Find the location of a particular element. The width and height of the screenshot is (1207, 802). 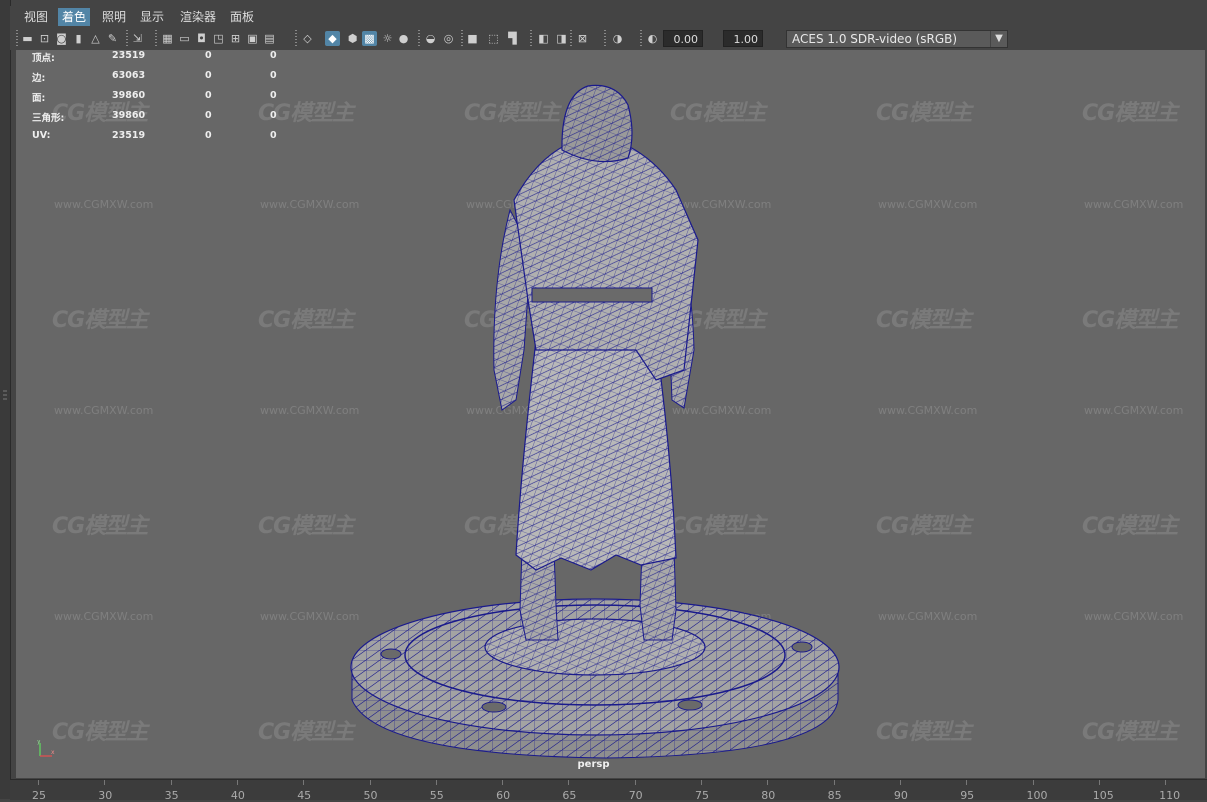

safe-title-icon: ▤ is located at coordinates (269, 38).